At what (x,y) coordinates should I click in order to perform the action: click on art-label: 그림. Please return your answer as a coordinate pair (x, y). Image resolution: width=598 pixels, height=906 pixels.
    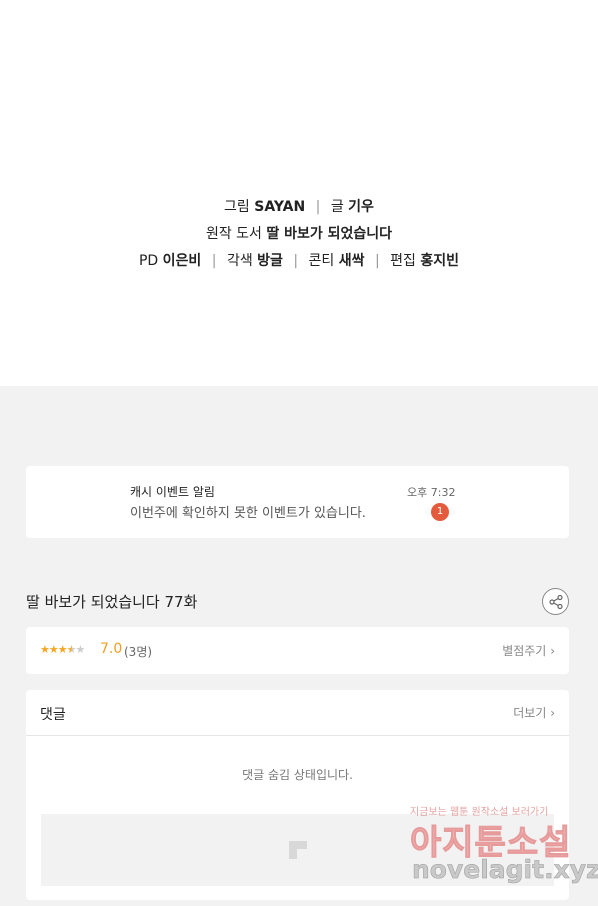
    Looking at the image, I should click on (237, 207).